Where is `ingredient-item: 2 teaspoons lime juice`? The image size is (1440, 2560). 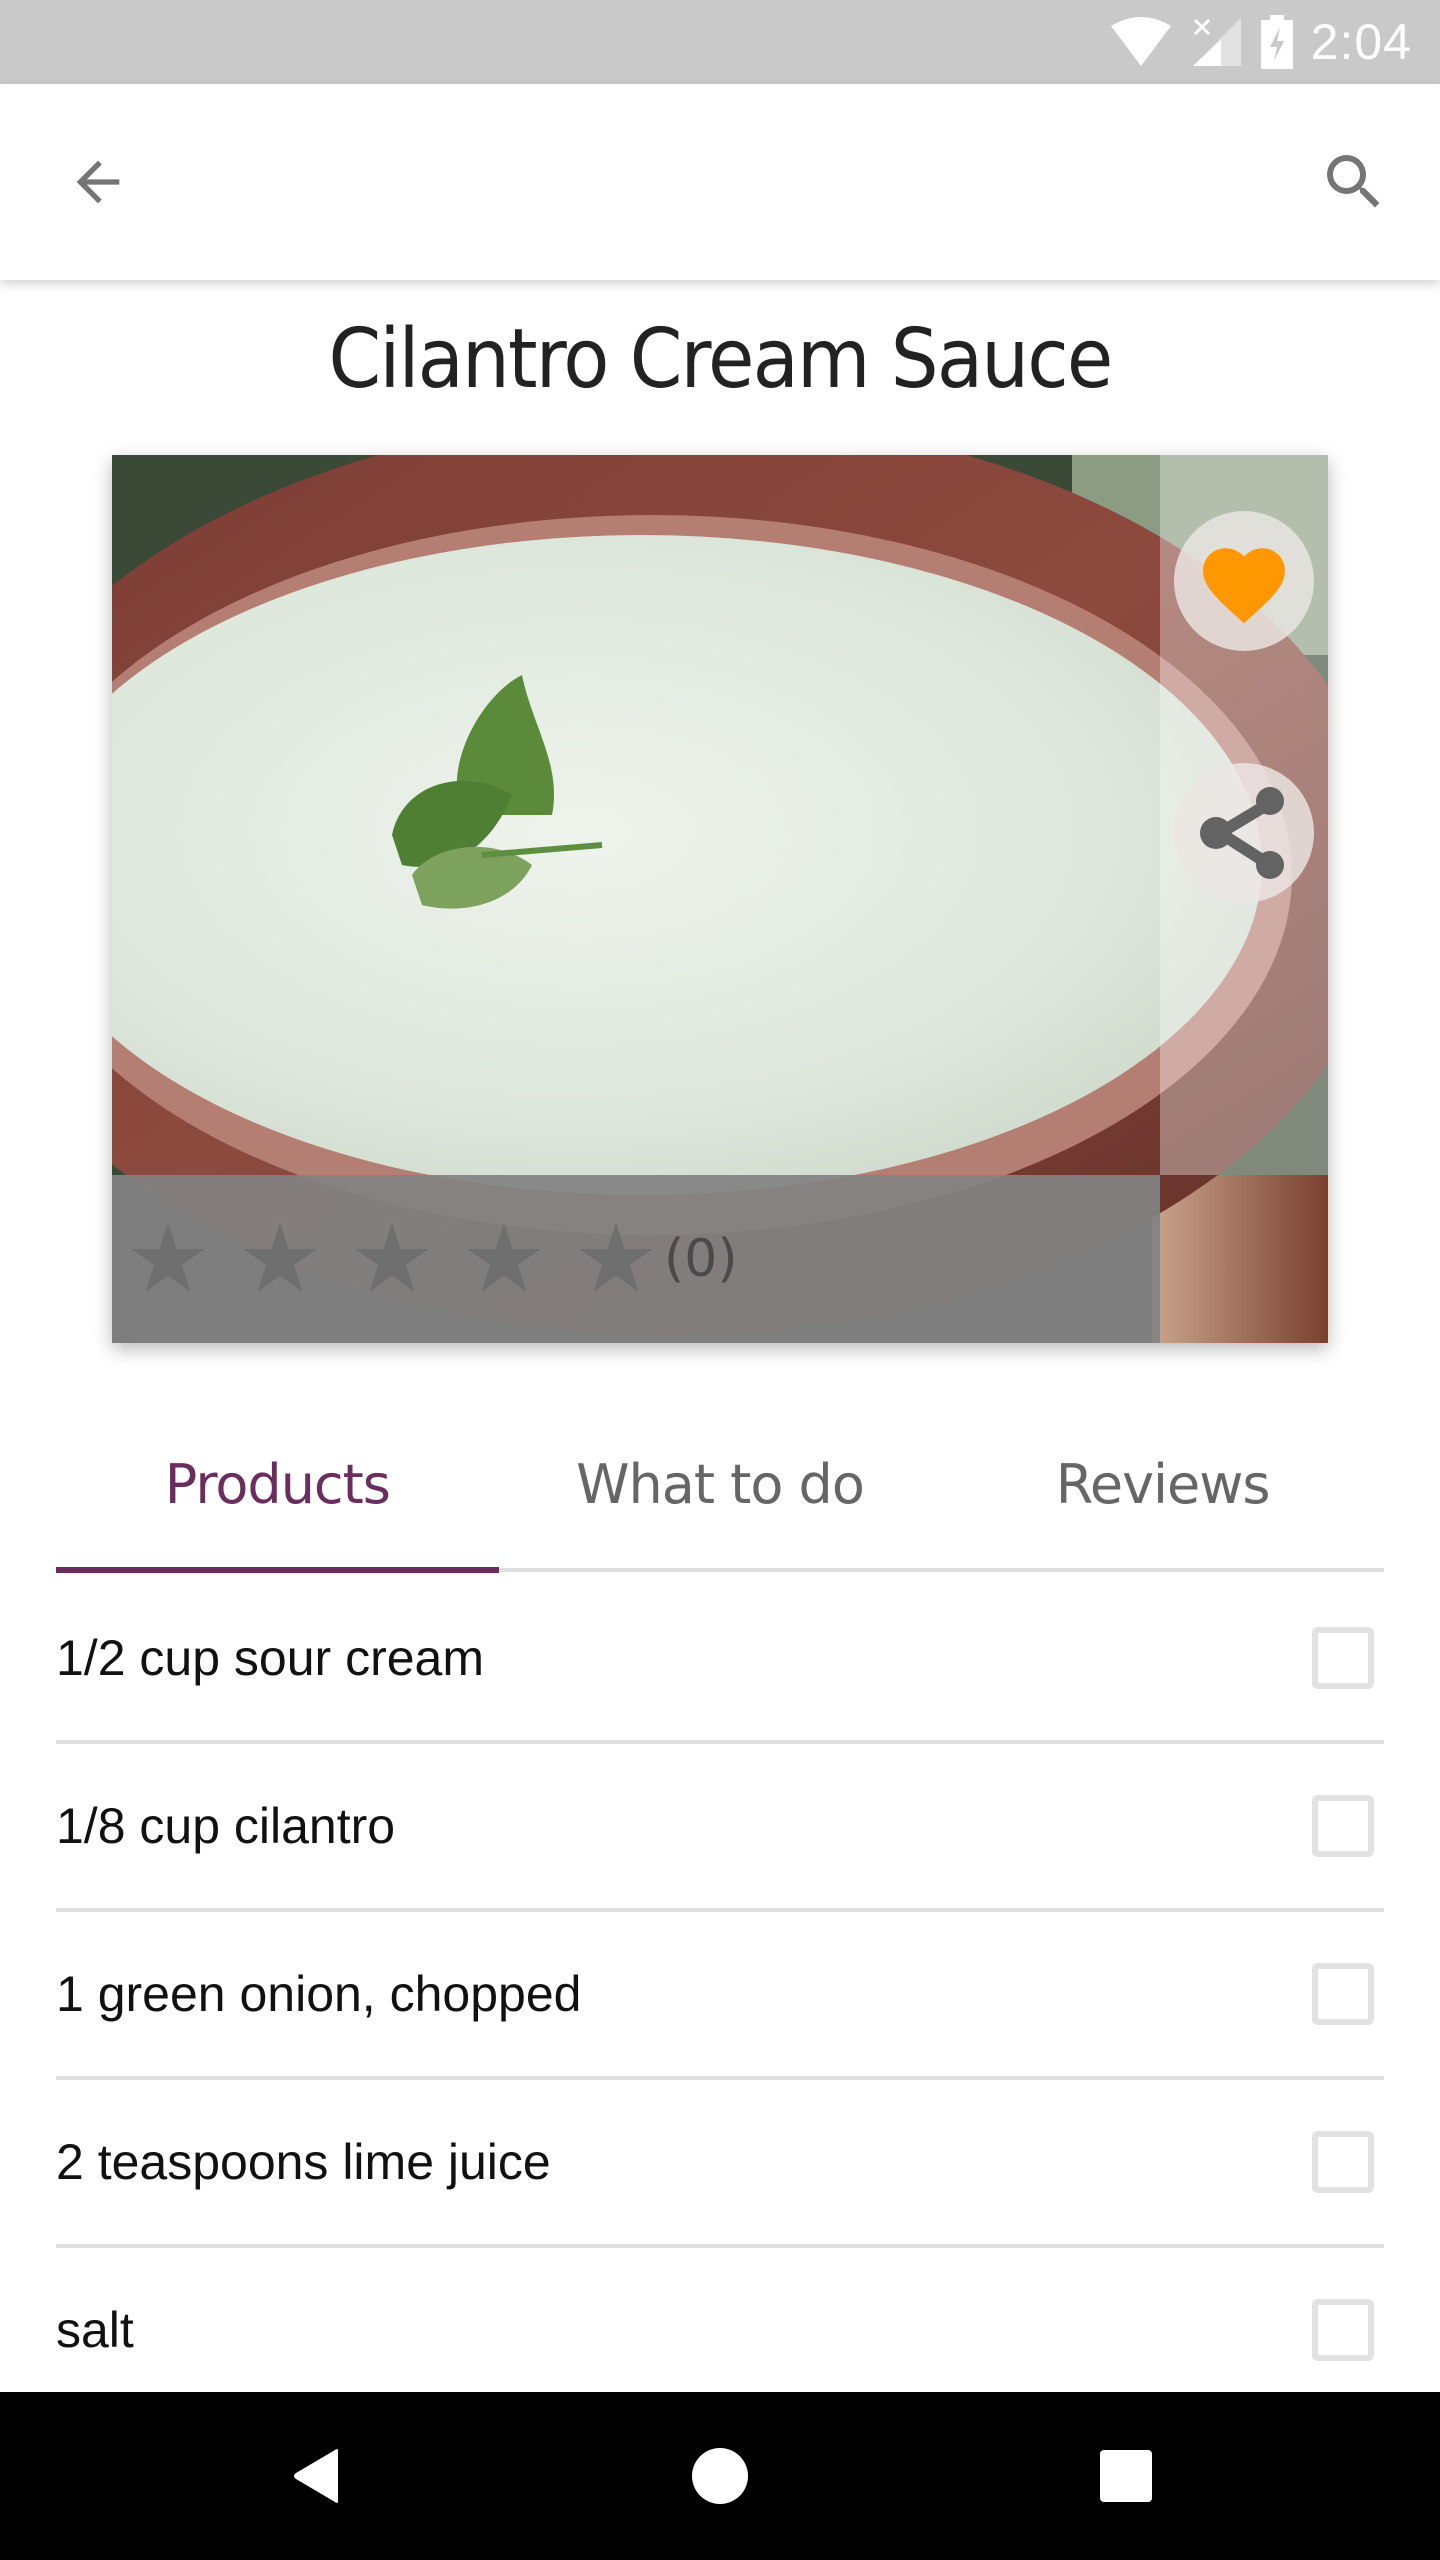
ingredient-item: 2 teaspoons lime juice is located at coordinates (720, 2164).